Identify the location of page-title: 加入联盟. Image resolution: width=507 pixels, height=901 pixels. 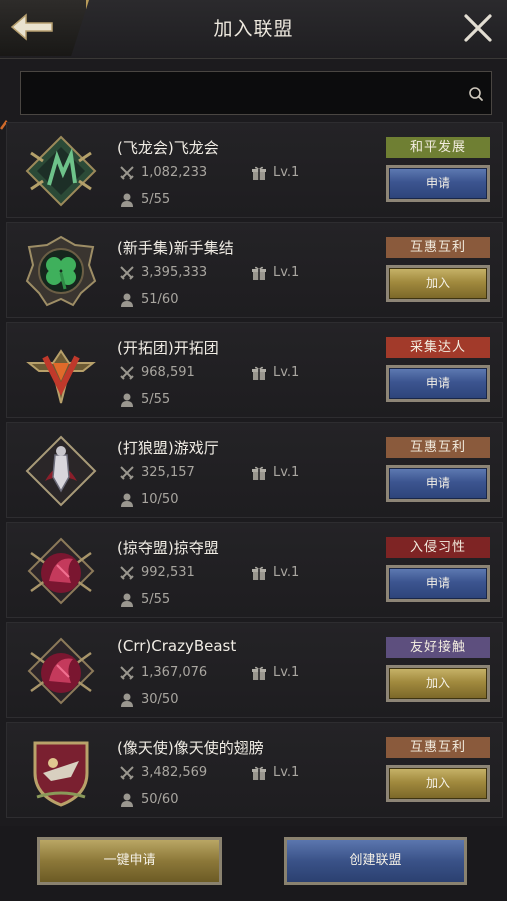
(253, 29).